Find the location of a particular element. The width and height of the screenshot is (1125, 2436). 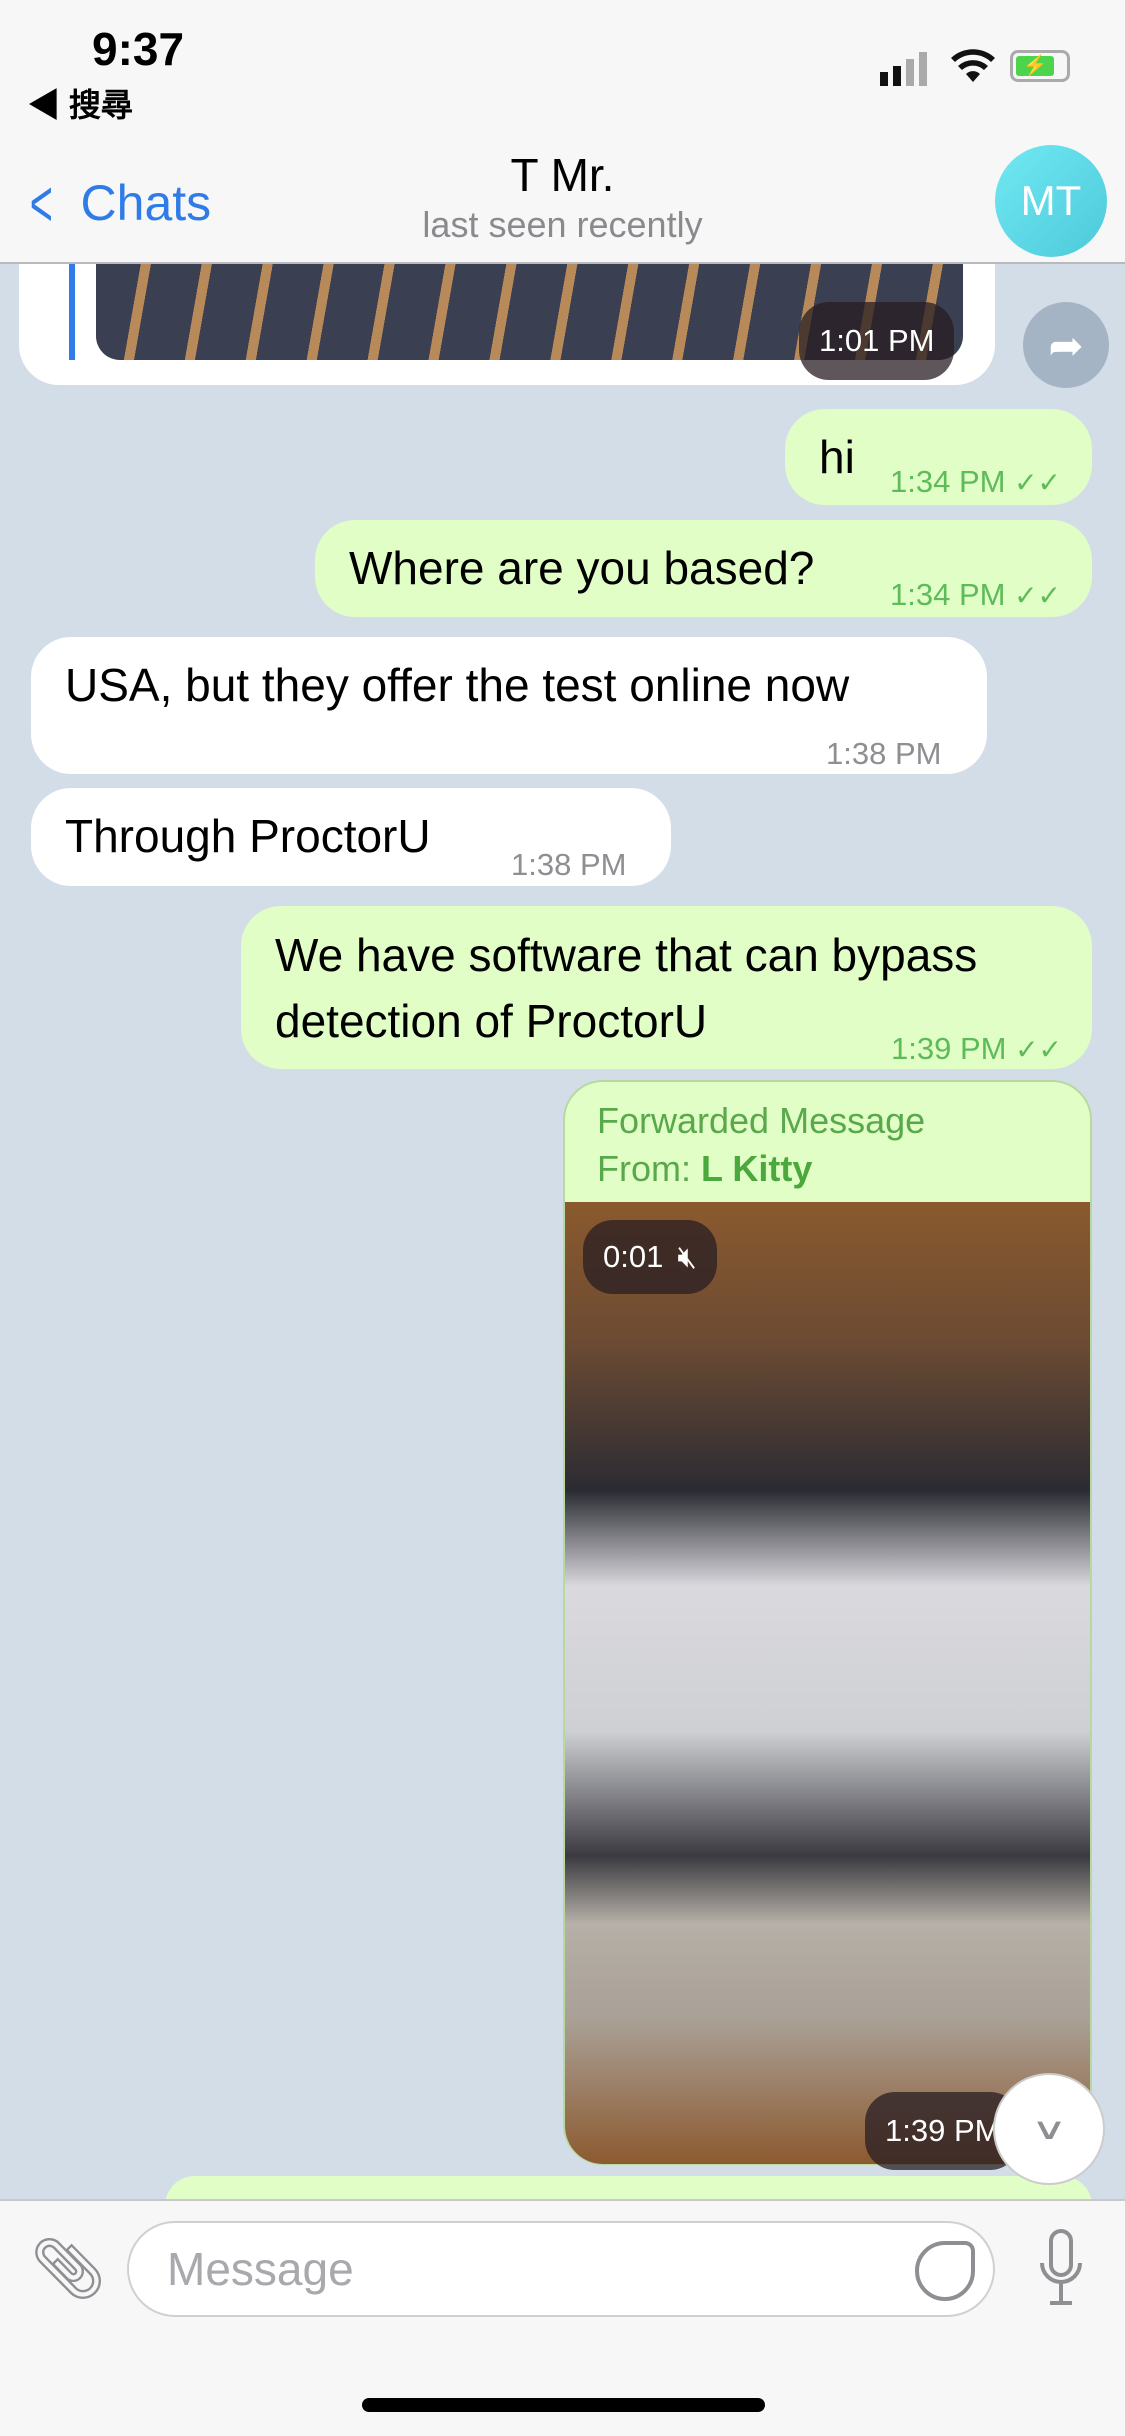

message-bubble: Through ProctorU 1:38 PM is located at coordinates (351, 837).